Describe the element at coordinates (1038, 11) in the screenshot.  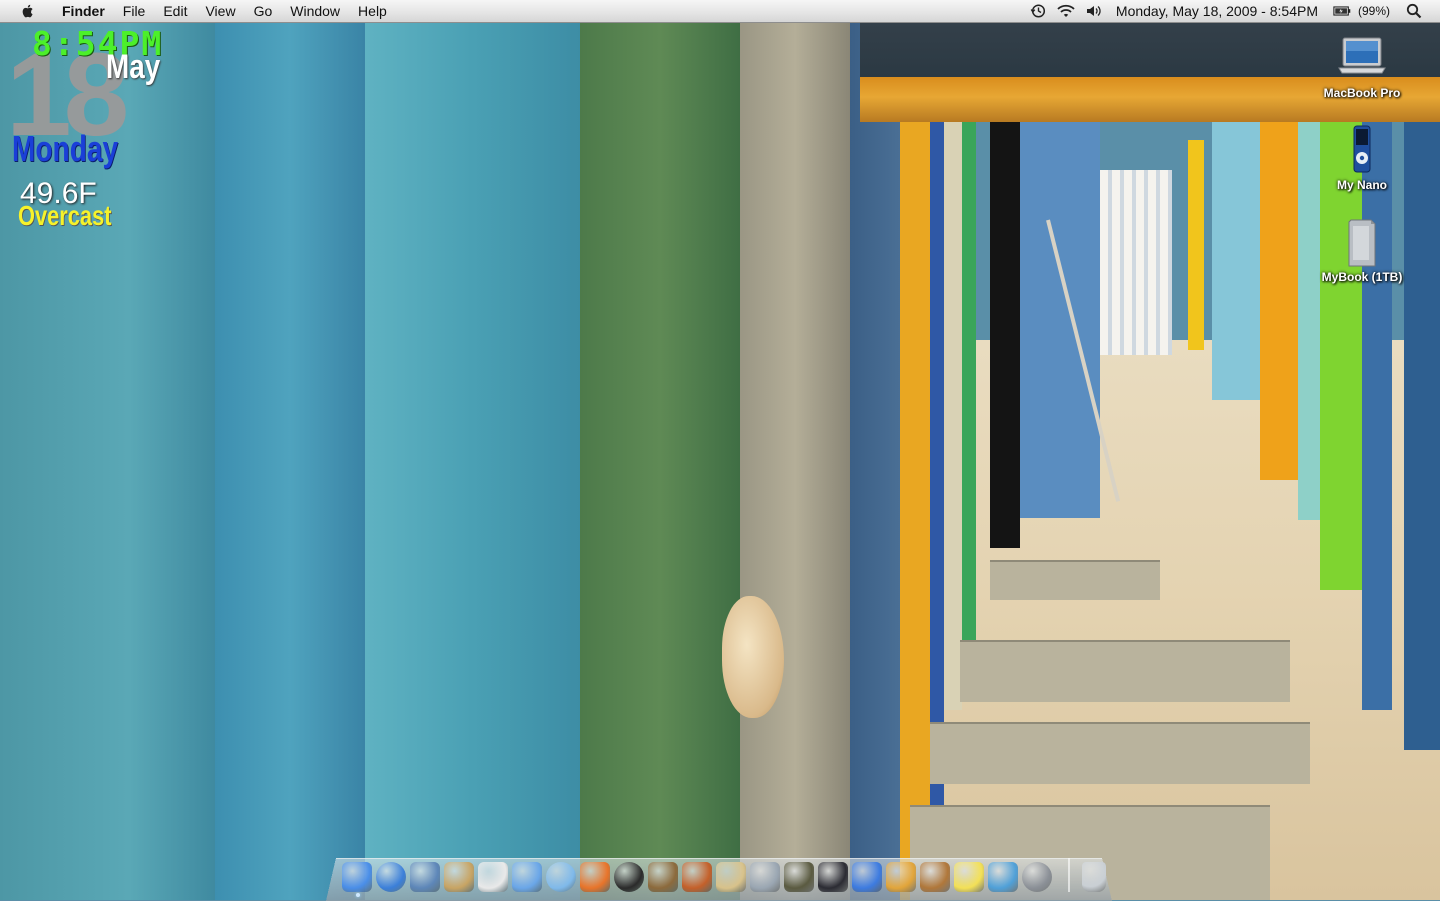
I see `time-machine-icon` at that location.